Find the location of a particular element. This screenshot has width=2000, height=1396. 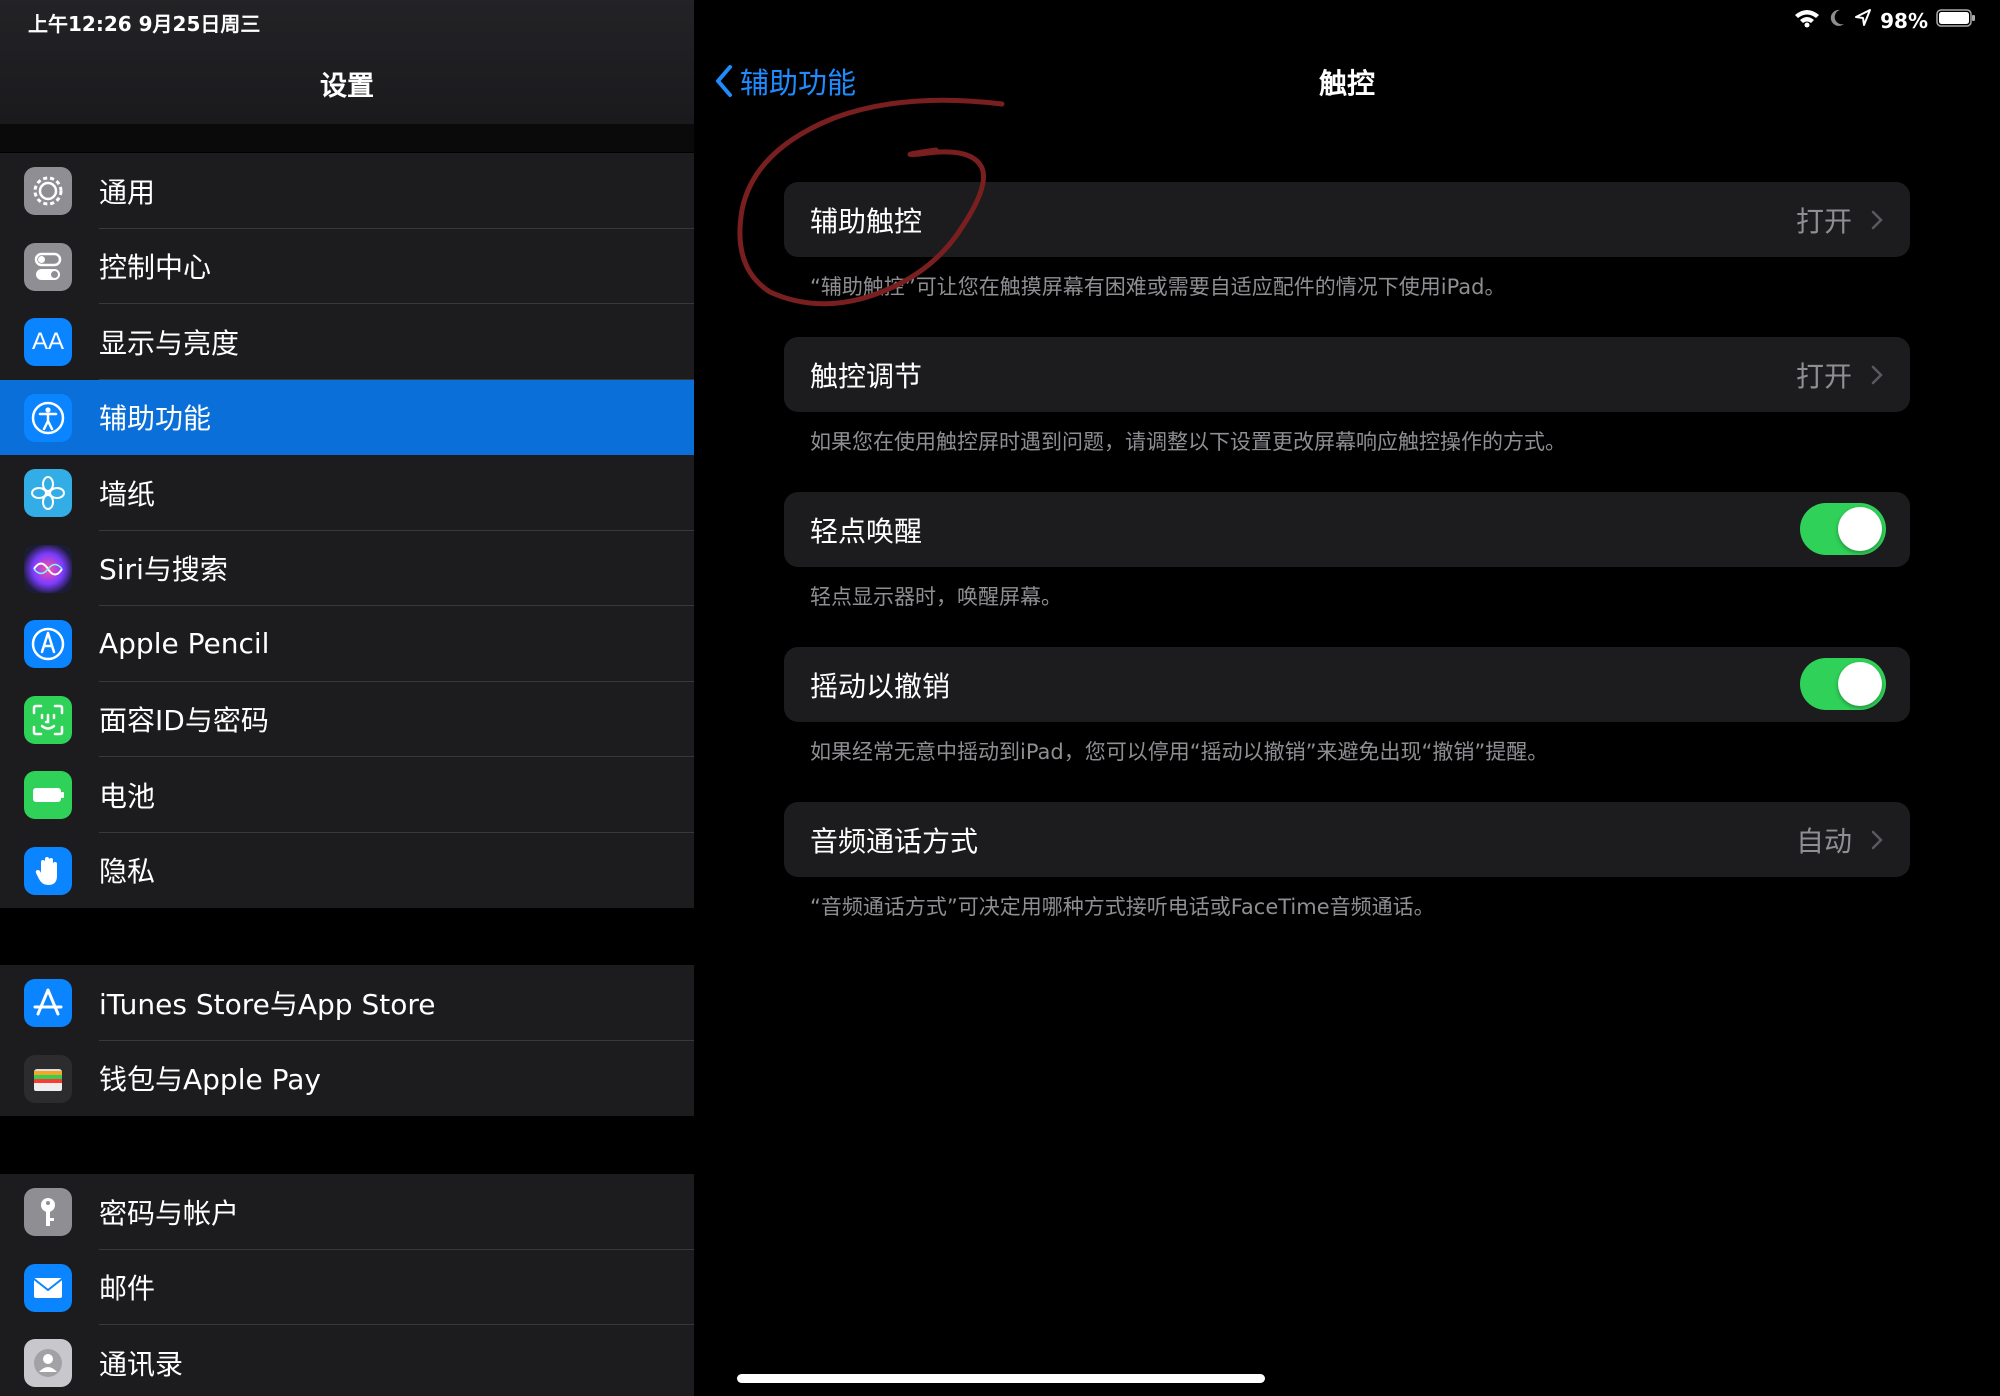

sidebar-item-label: 通用 is located at coordinates (127, 192).